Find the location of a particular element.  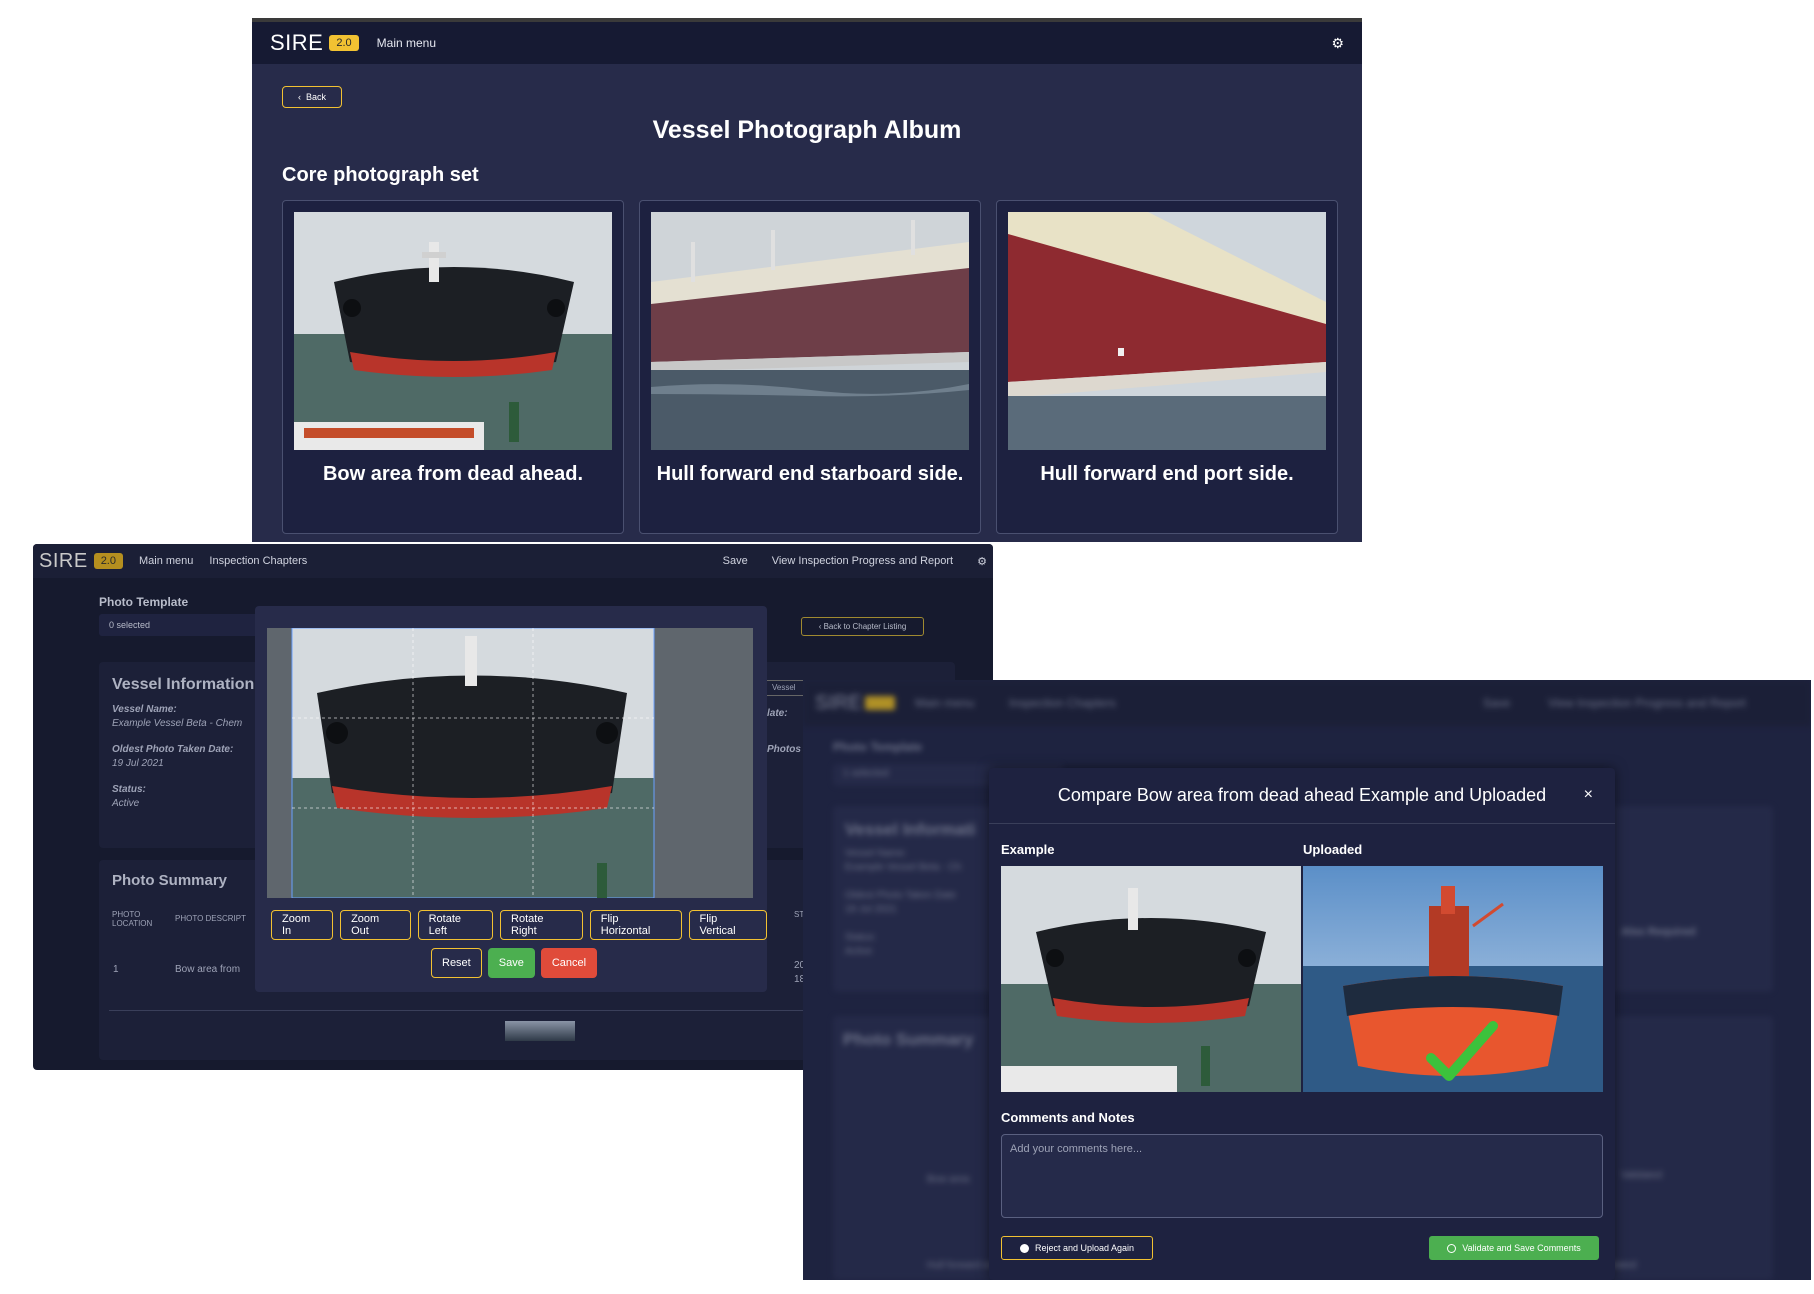

comments-input is located at coordinates (1302, 1176).